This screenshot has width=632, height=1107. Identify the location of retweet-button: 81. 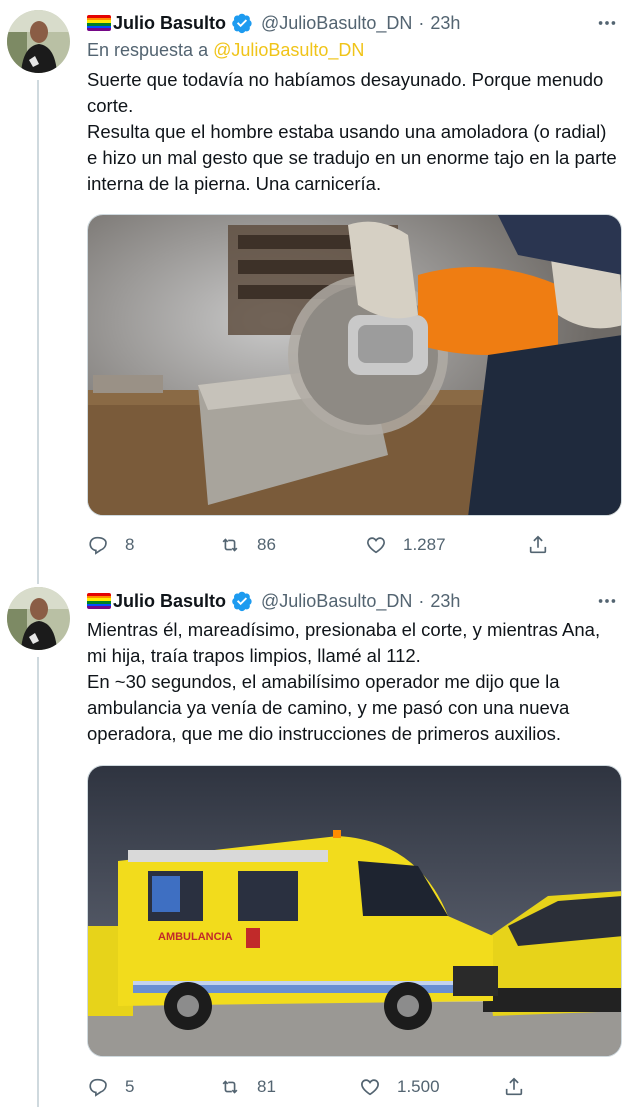
(247, 1087).